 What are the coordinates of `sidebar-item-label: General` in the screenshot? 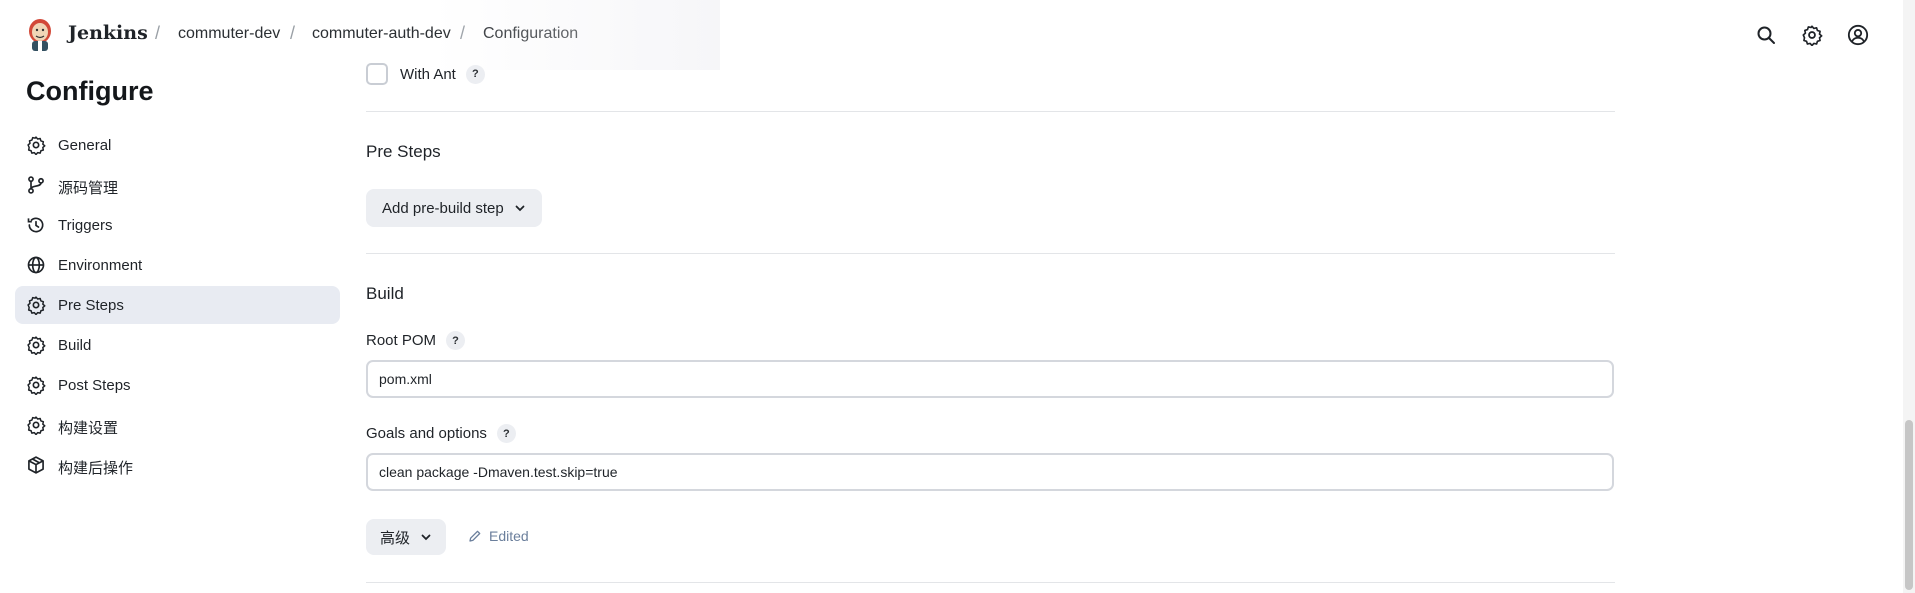 It's located at (85, 145).